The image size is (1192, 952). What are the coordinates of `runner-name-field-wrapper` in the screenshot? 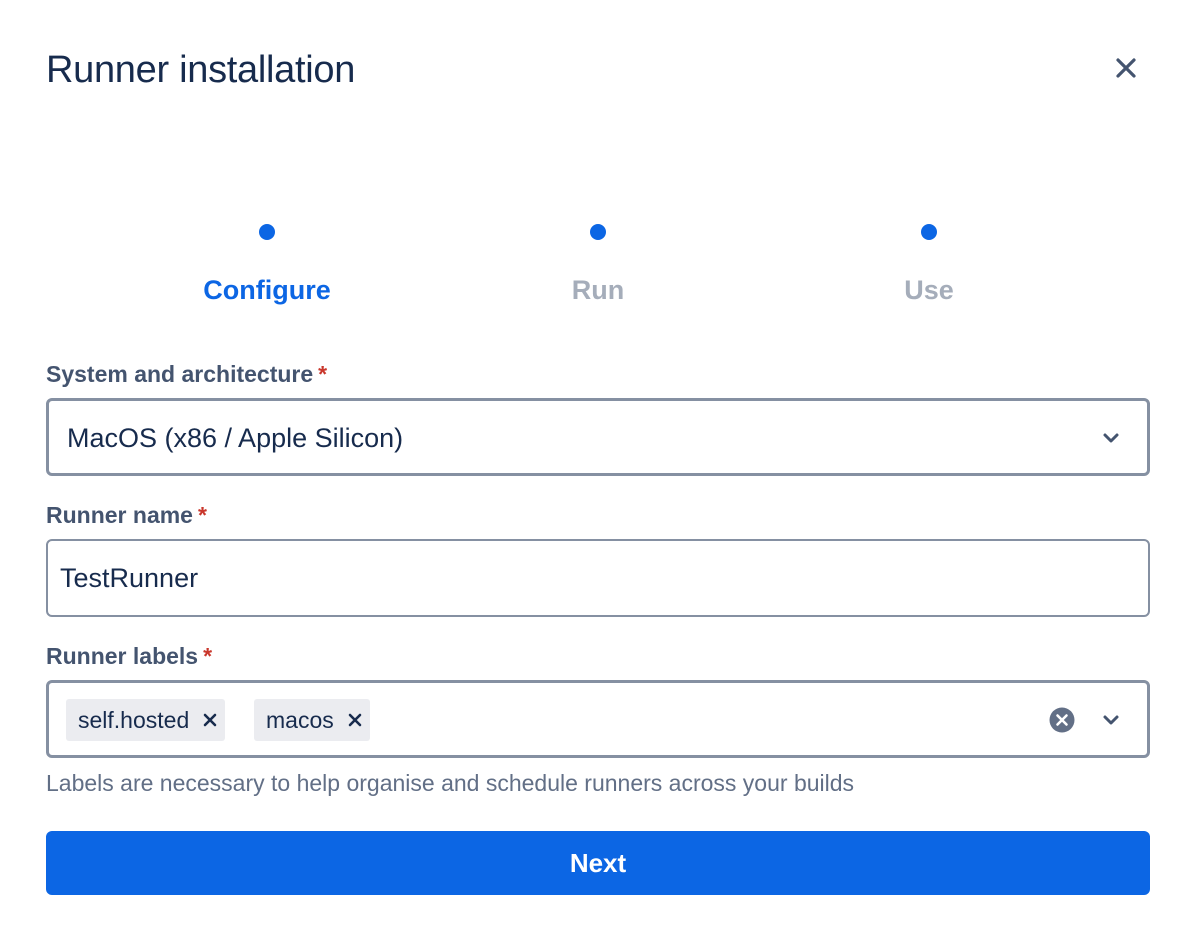 It's located at (598, 578).